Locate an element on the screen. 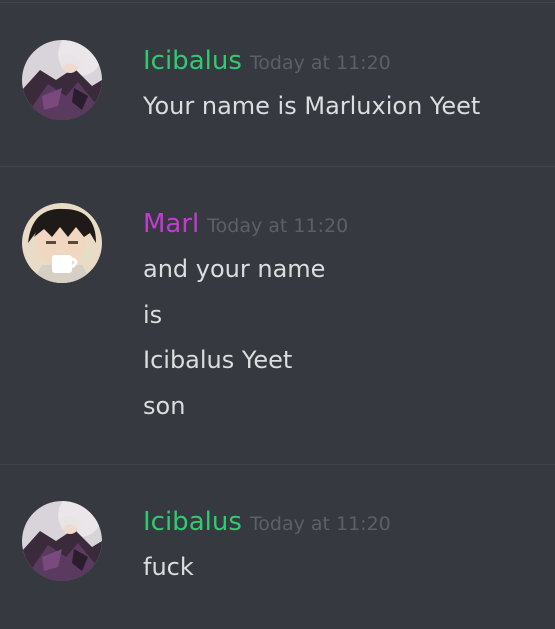 The image size is (555, 629). message-text: Your name is Marluxion Yeet is located at coordinates (312, 106).